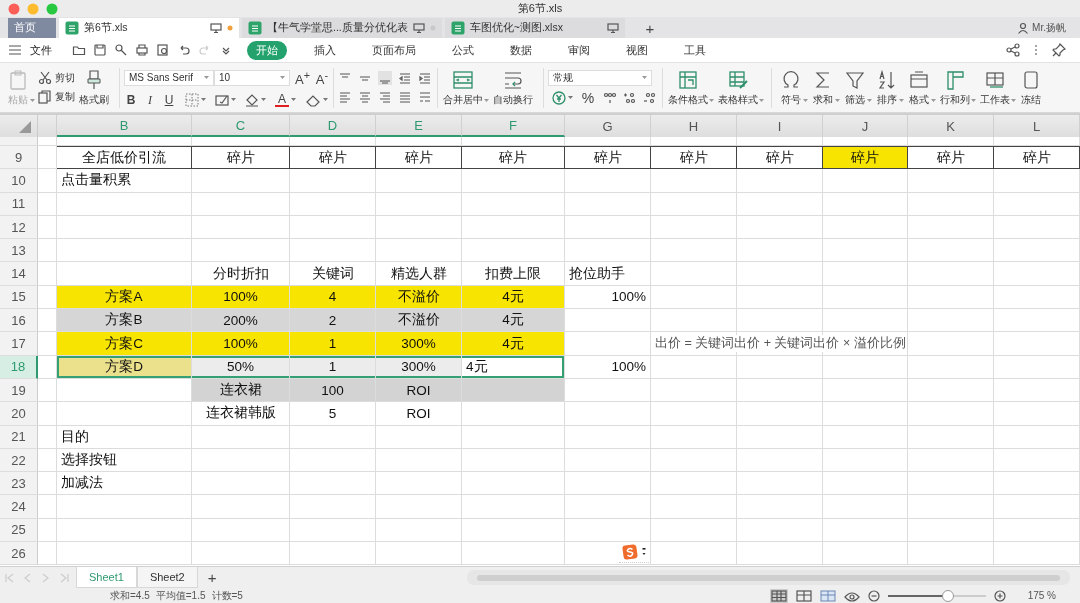 This screenshot has width=1080, height=603. I want to click on number-format-select: 常规, so click(600, 78).